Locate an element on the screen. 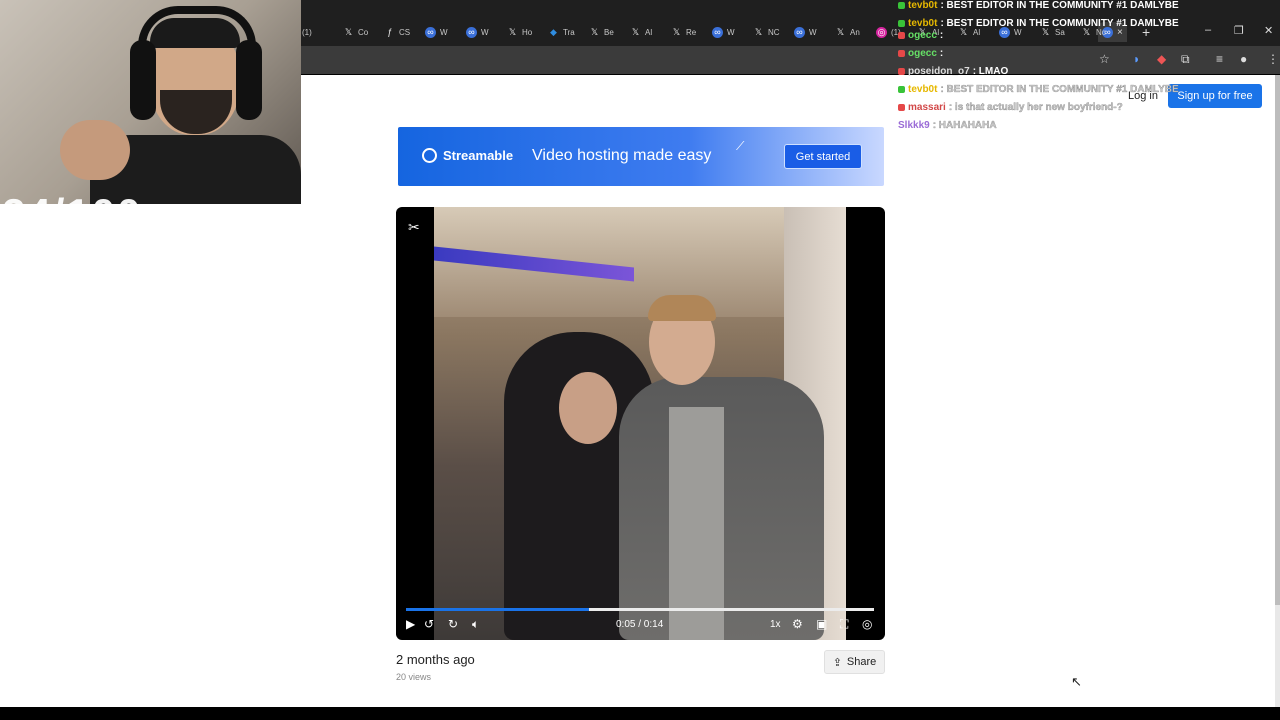  share-label: Share is located at coordinates (861, 662).